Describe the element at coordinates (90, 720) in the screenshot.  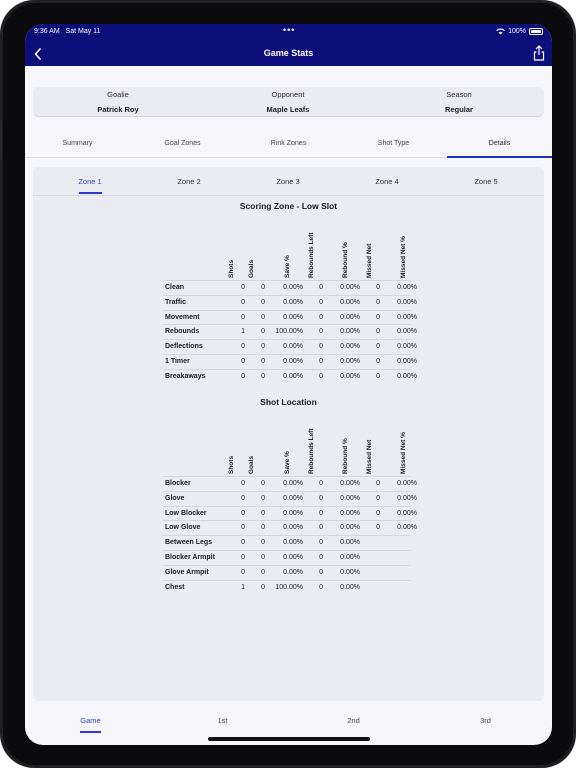
I see `period-tab-game: Game` at that location.